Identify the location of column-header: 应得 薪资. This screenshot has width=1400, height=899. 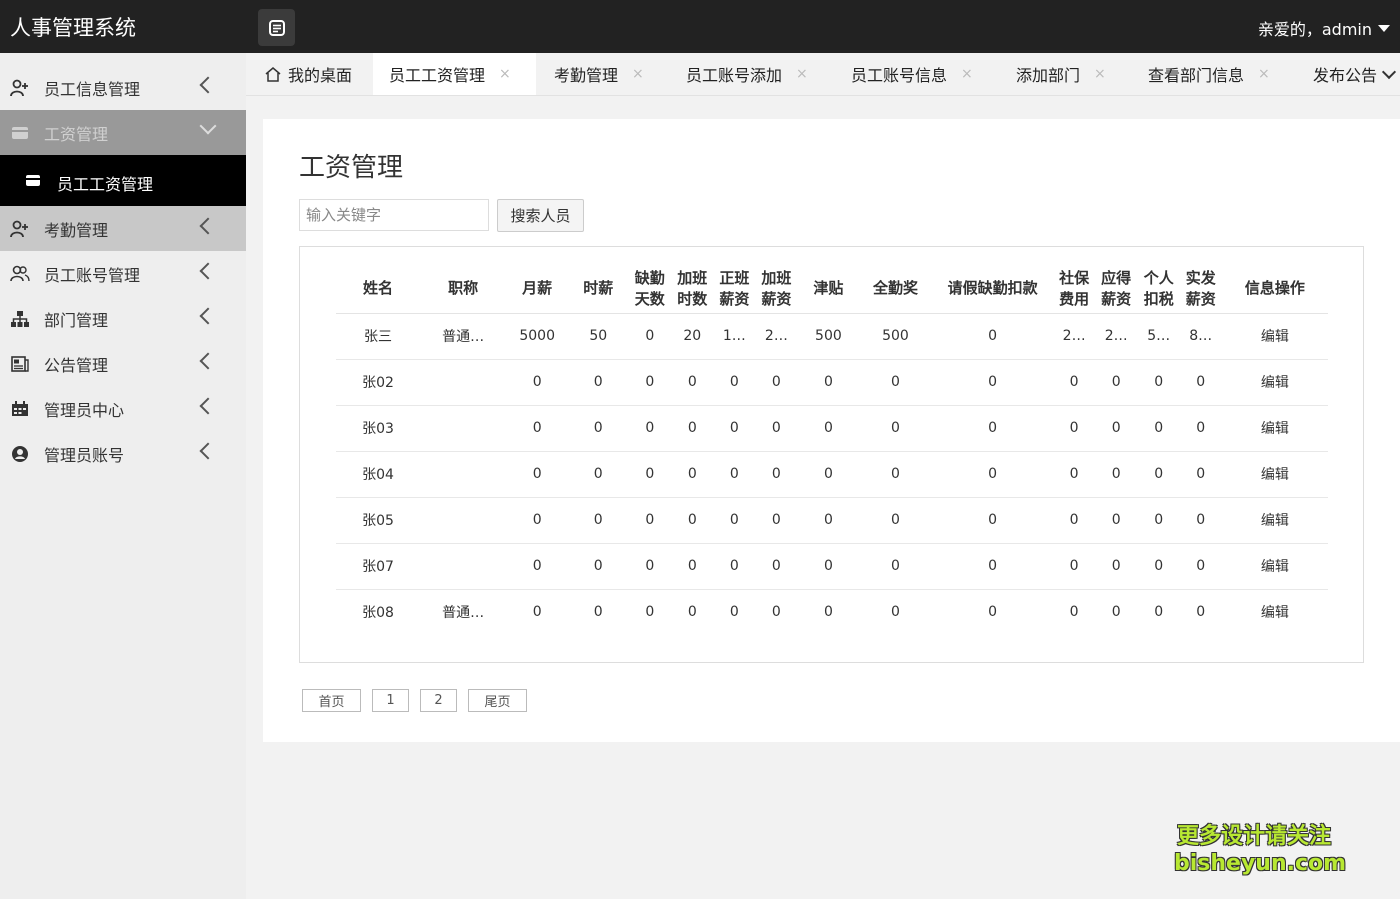
(1116, 289).